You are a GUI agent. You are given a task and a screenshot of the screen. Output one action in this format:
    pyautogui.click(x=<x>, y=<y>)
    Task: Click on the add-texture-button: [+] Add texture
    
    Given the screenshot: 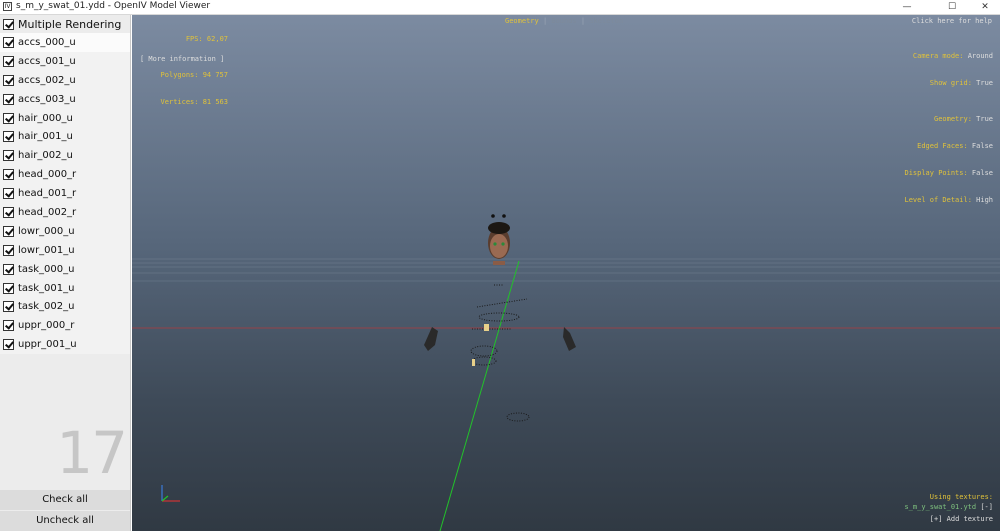 What is the action you would take?
    pyautogui.click(x=961, y=519)
    